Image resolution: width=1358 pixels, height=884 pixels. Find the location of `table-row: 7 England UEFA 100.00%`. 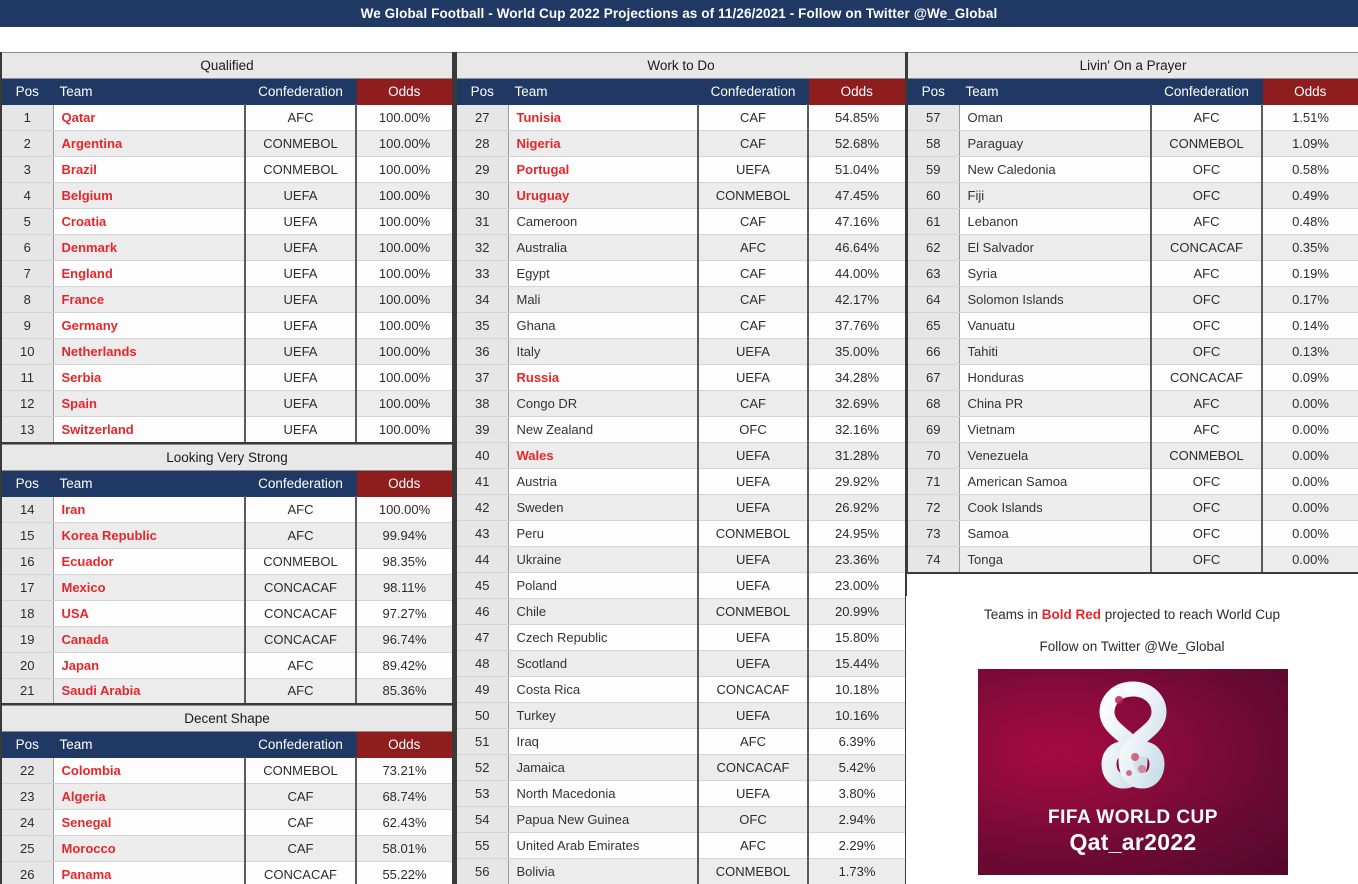

table-row: 7 England UEFA 100.00% is located at coordinates (227, 273).